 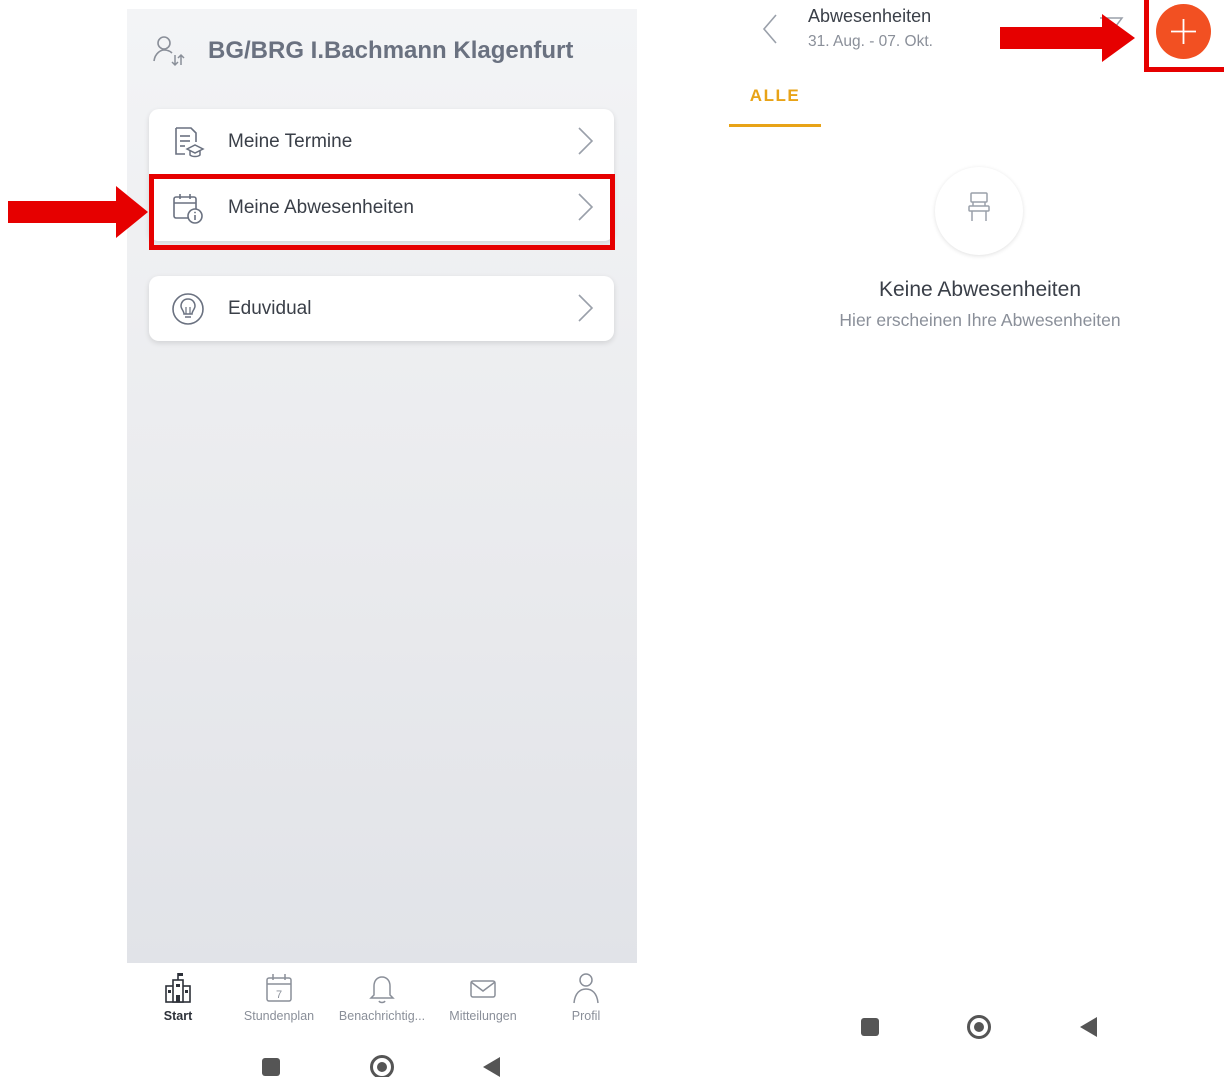 I want to click on menu-item-eduvidual: Eduvidual, so click(x=381, y=308).